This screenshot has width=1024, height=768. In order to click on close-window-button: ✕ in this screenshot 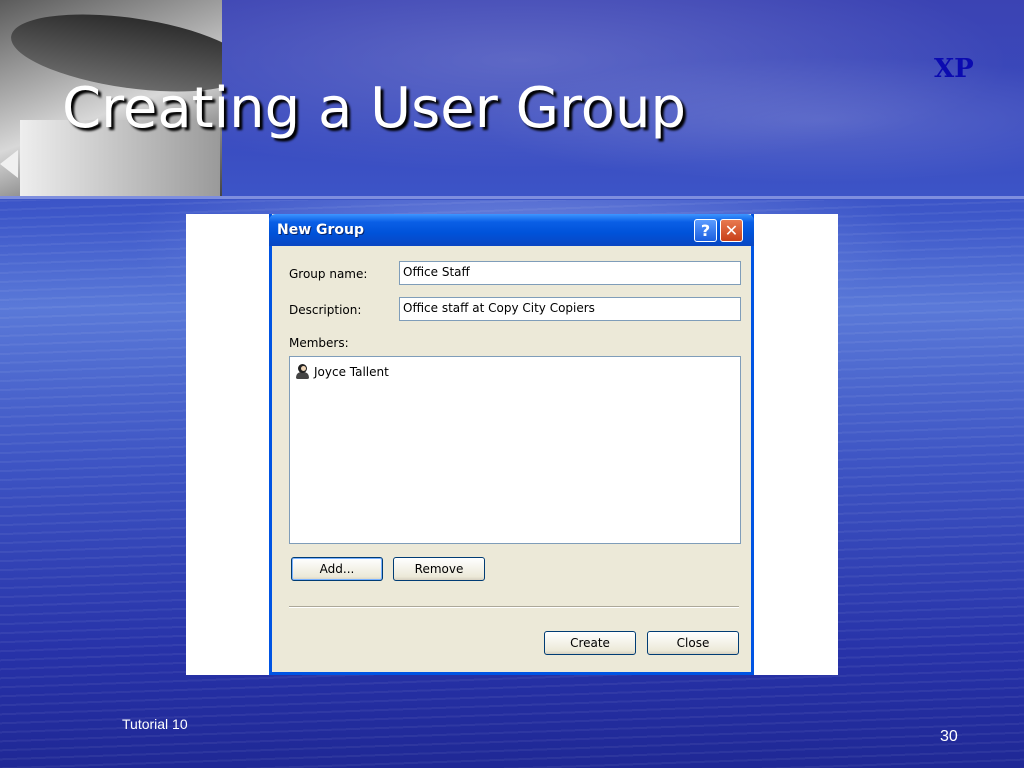, I will do `click(731, 230)`.